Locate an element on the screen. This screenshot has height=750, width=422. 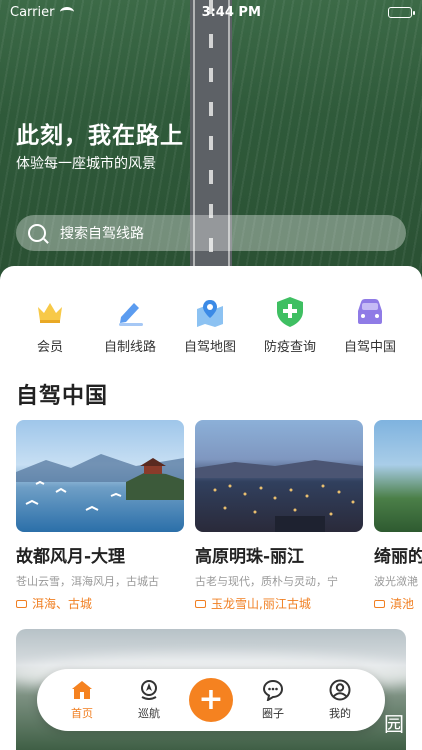
banner-overlay-text: 园 is located at coordinates (394, 724).